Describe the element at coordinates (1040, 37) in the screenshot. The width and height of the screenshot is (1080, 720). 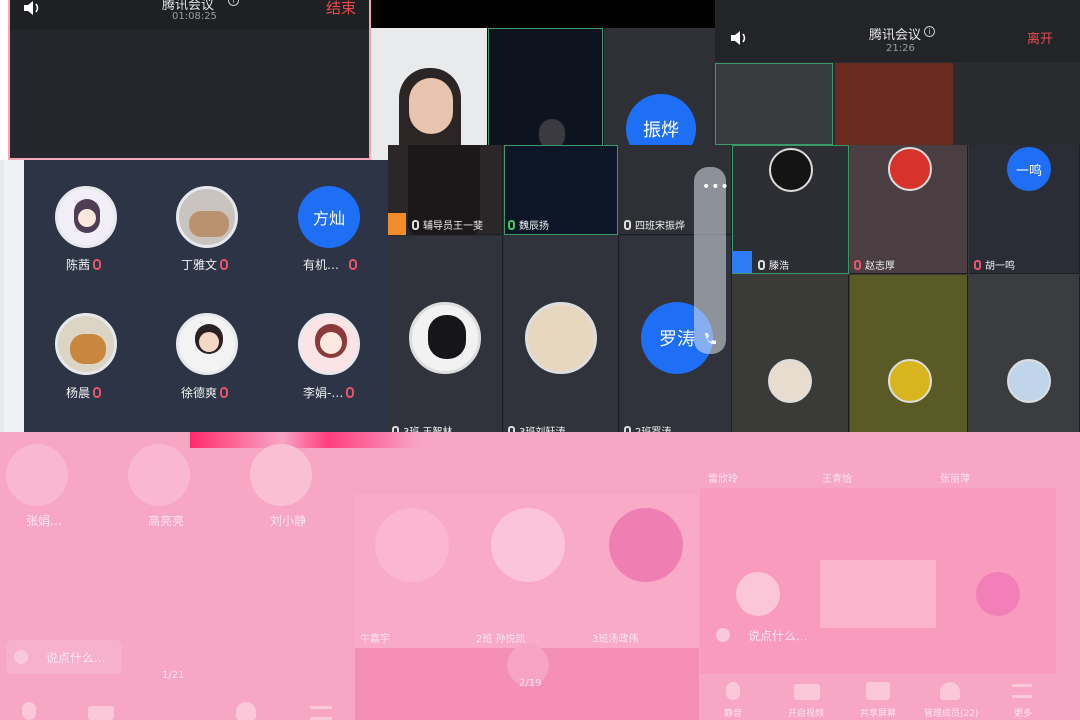
I see `leave-meeting-button: 离开` at that location.